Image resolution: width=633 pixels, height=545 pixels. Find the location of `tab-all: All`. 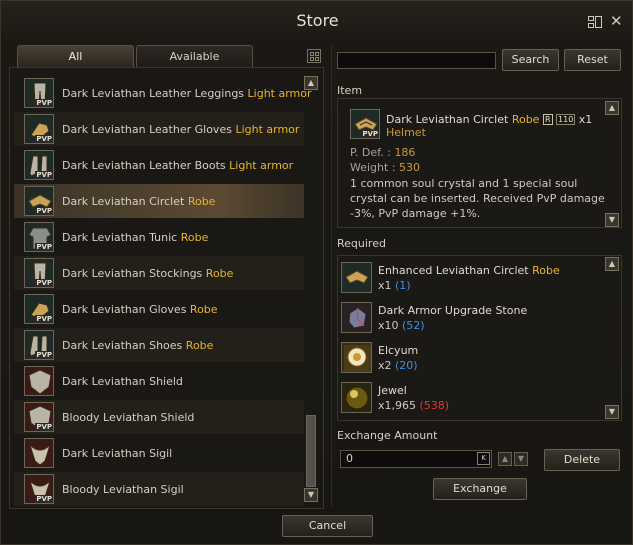

tab-all: All is located at coordinates (75, 56).